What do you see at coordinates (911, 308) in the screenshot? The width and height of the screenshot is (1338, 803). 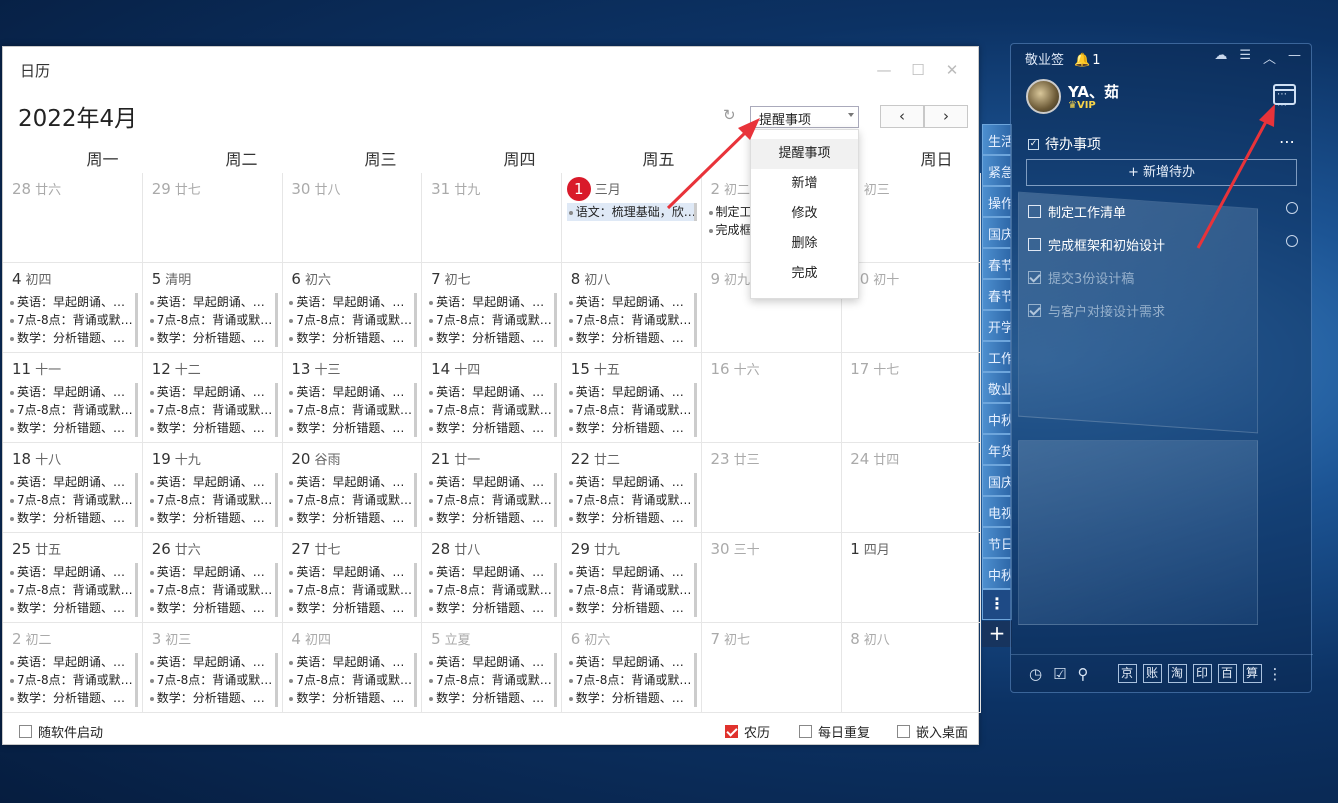 I see `day-cell: 10 初十` at bounding box center [911, 308].